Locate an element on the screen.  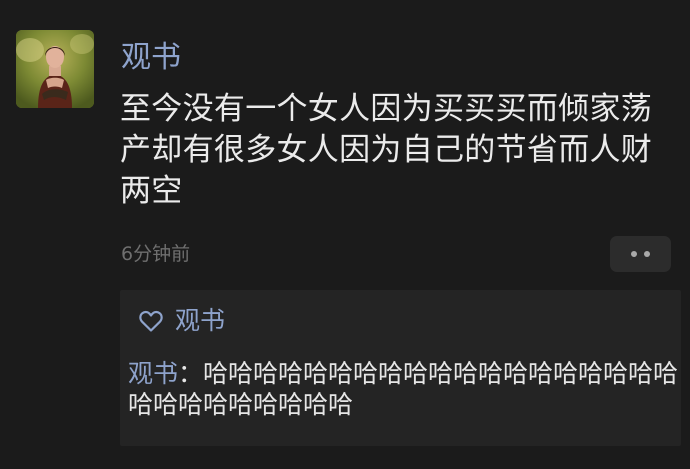
comment-item: 观书：哈哈哈哈哈哈哈哈哈哈哈哈哈哈哈哈哈哈哈哈哈哈哈哈哈哈哈哈 is located at coordinates (404, 389).